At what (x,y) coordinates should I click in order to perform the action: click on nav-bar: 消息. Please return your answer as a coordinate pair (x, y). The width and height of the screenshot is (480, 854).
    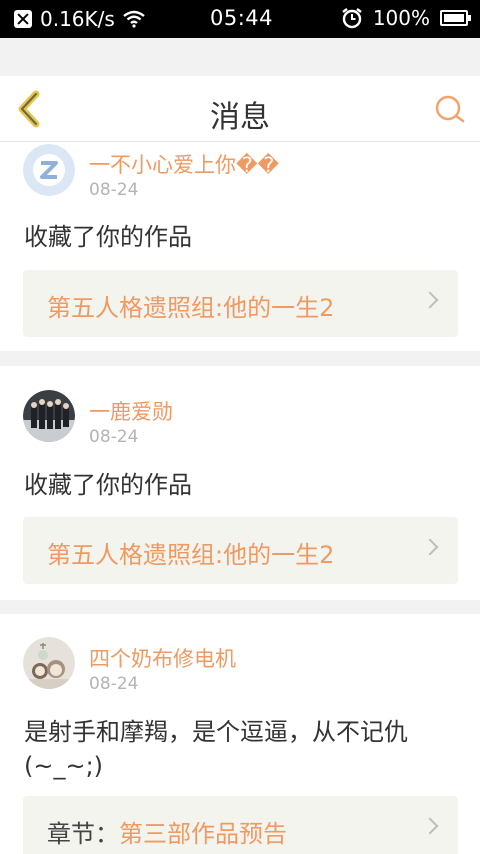
    Looking at the image, I should click on (240, 109).